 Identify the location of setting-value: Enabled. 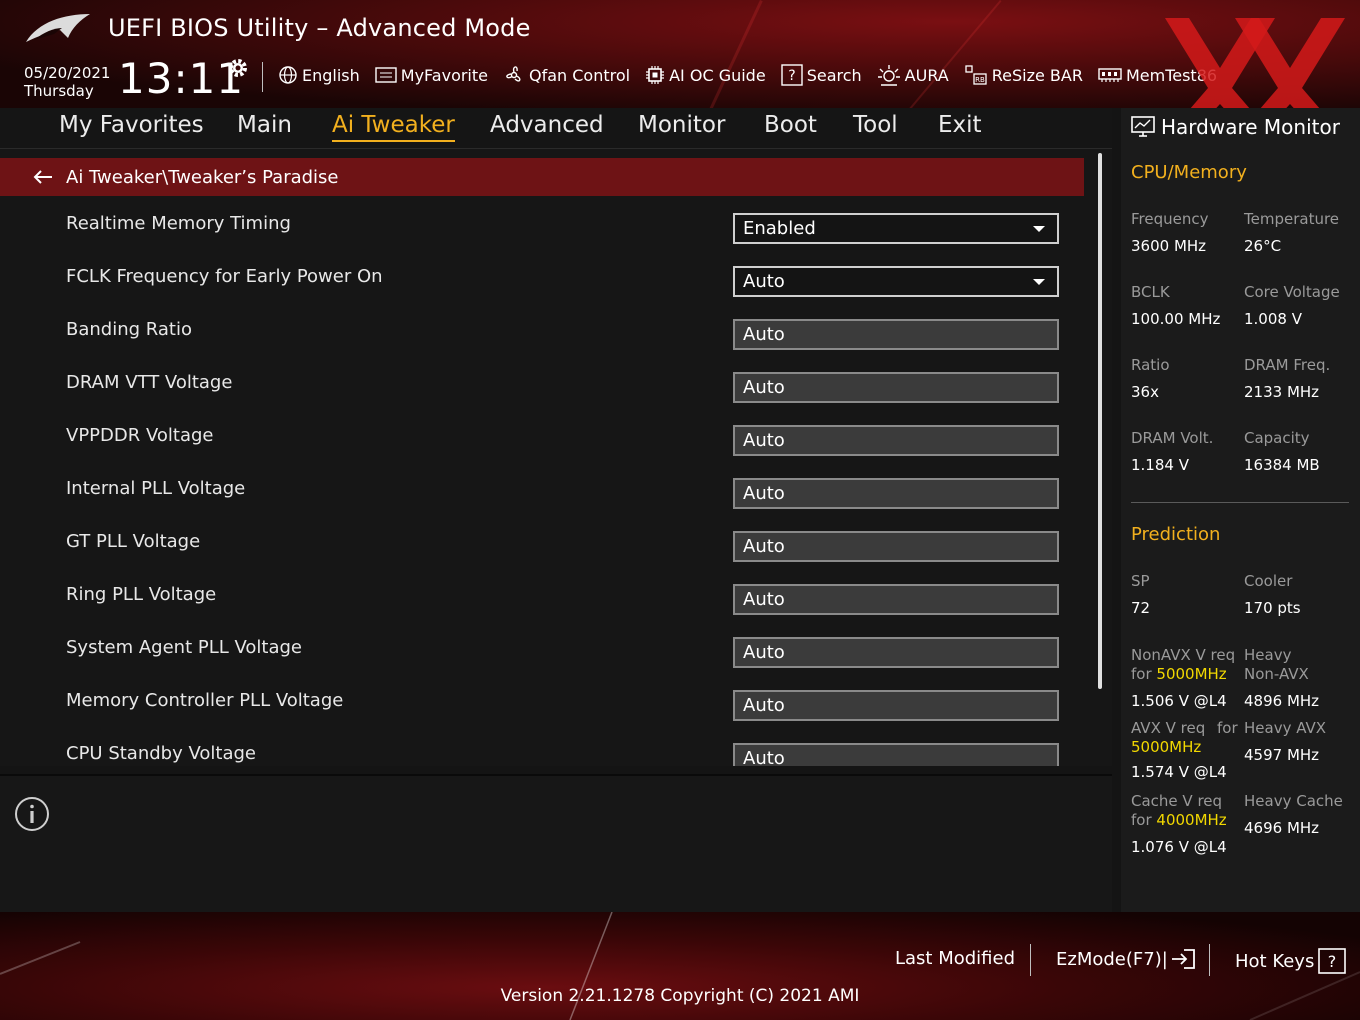
(779, 228).